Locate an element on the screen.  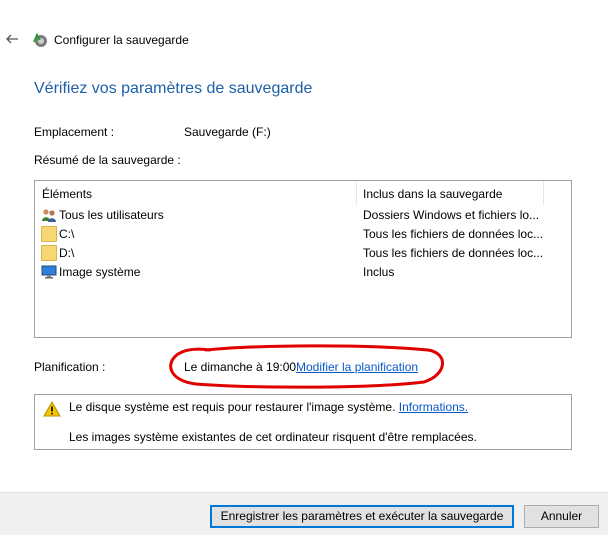
backup-app-icon is located at coordinates (40, 39).